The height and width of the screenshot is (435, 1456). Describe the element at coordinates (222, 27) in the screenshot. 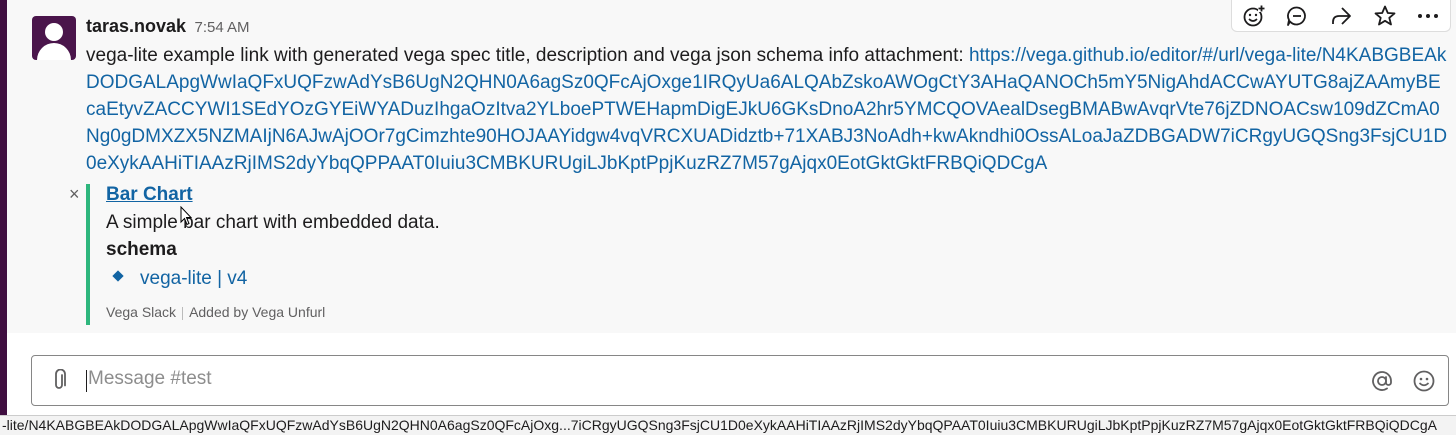

I see `timestamp: 7:54 AM` at that location.